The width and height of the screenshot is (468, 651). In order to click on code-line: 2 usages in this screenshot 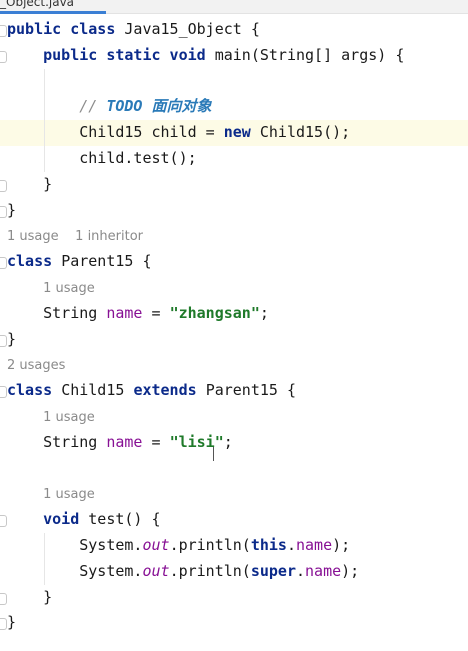, I will do `click(234, 365)`.